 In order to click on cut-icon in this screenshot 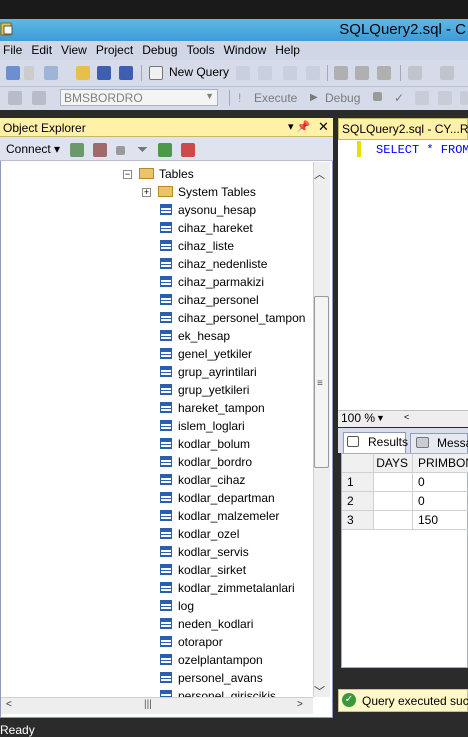, I will do `click(341, 73)`.